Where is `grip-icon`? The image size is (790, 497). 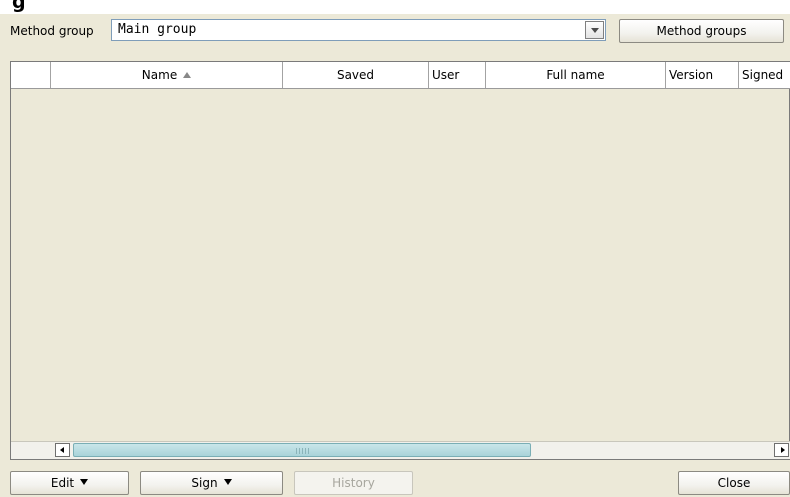
grip-icon is located at coordinates (303, 451).